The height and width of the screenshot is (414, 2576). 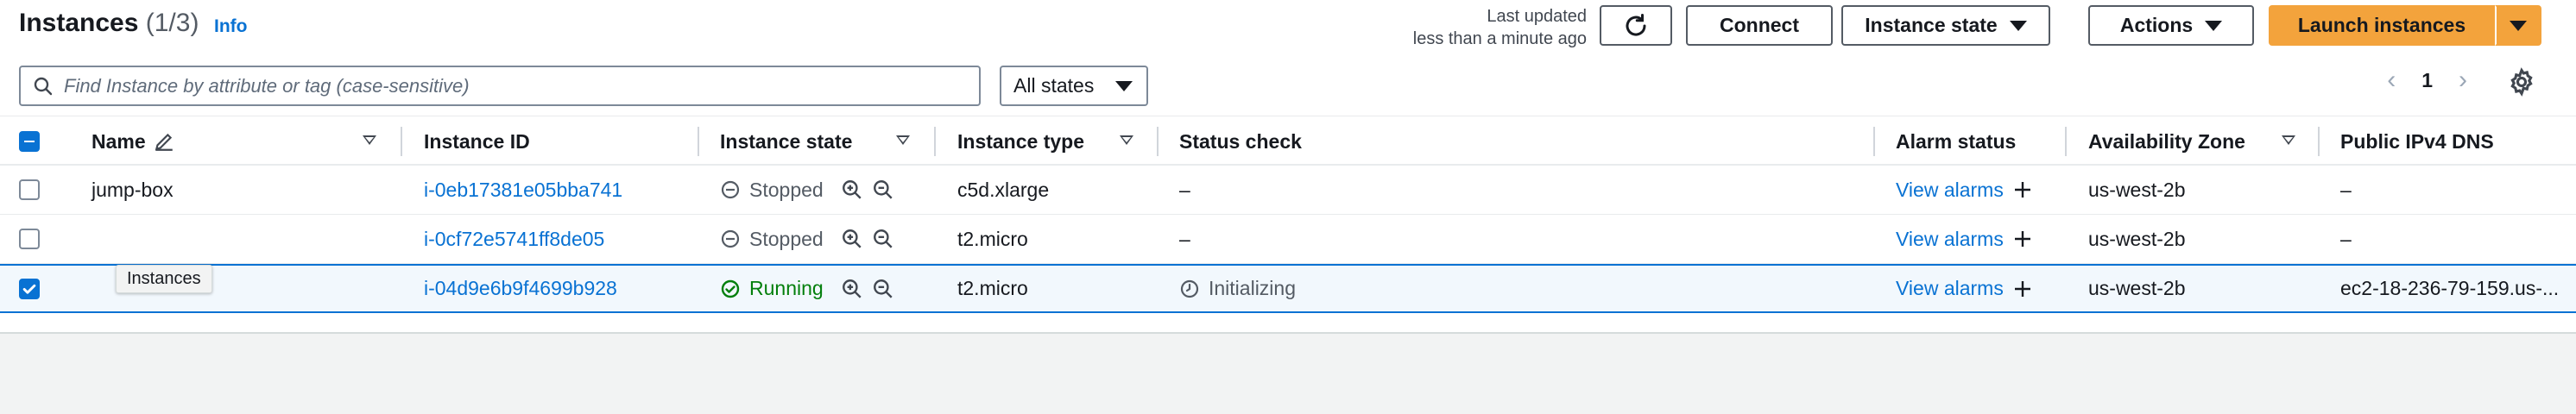 I want to click on column-header-status-check: Status check, so click(x=1240, y=141).